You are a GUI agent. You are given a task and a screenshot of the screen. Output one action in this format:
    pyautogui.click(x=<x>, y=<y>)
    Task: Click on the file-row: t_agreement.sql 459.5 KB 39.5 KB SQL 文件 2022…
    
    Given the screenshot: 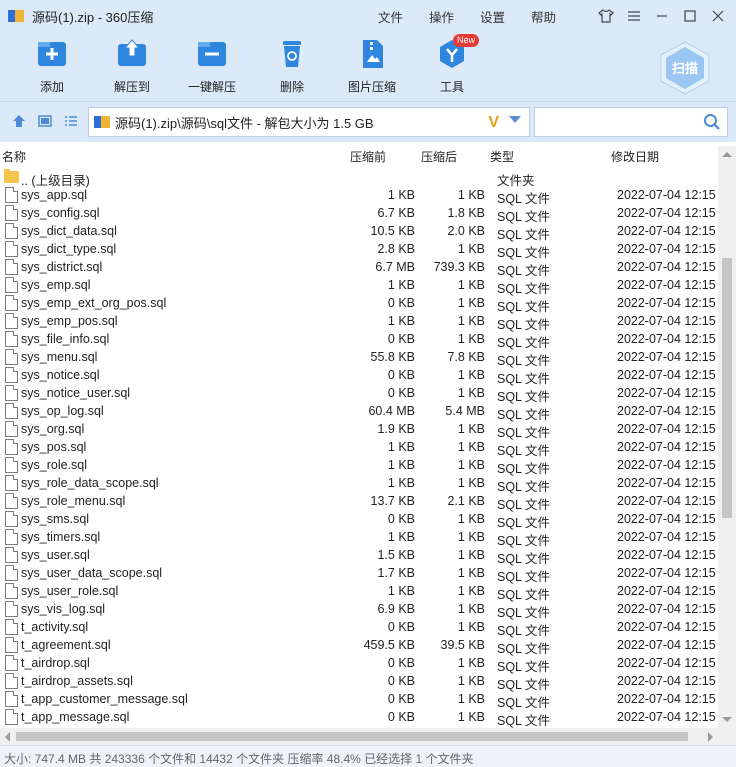 What is the action you would take?
    pyautogui.click(x=359, y=646)
    